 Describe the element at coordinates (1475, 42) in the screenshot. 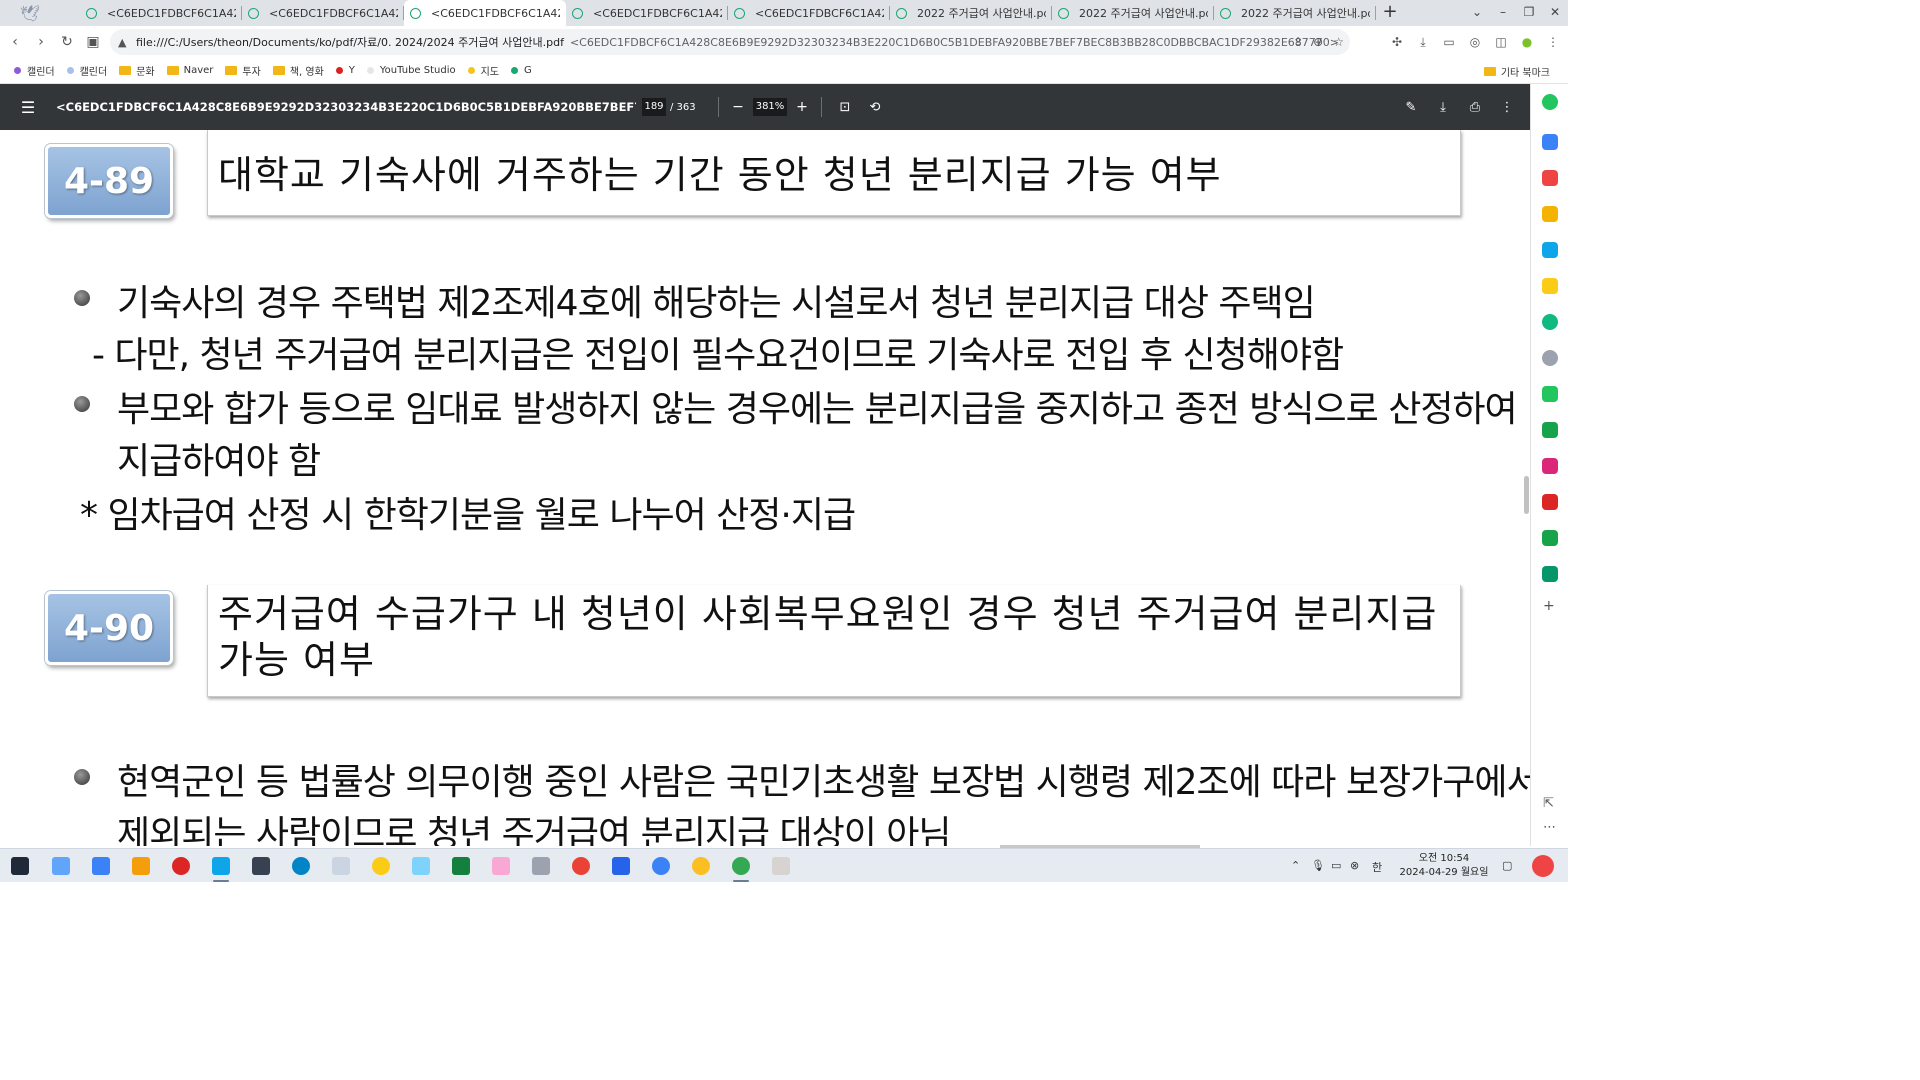

I see `camera-icon: ◎` at that location.